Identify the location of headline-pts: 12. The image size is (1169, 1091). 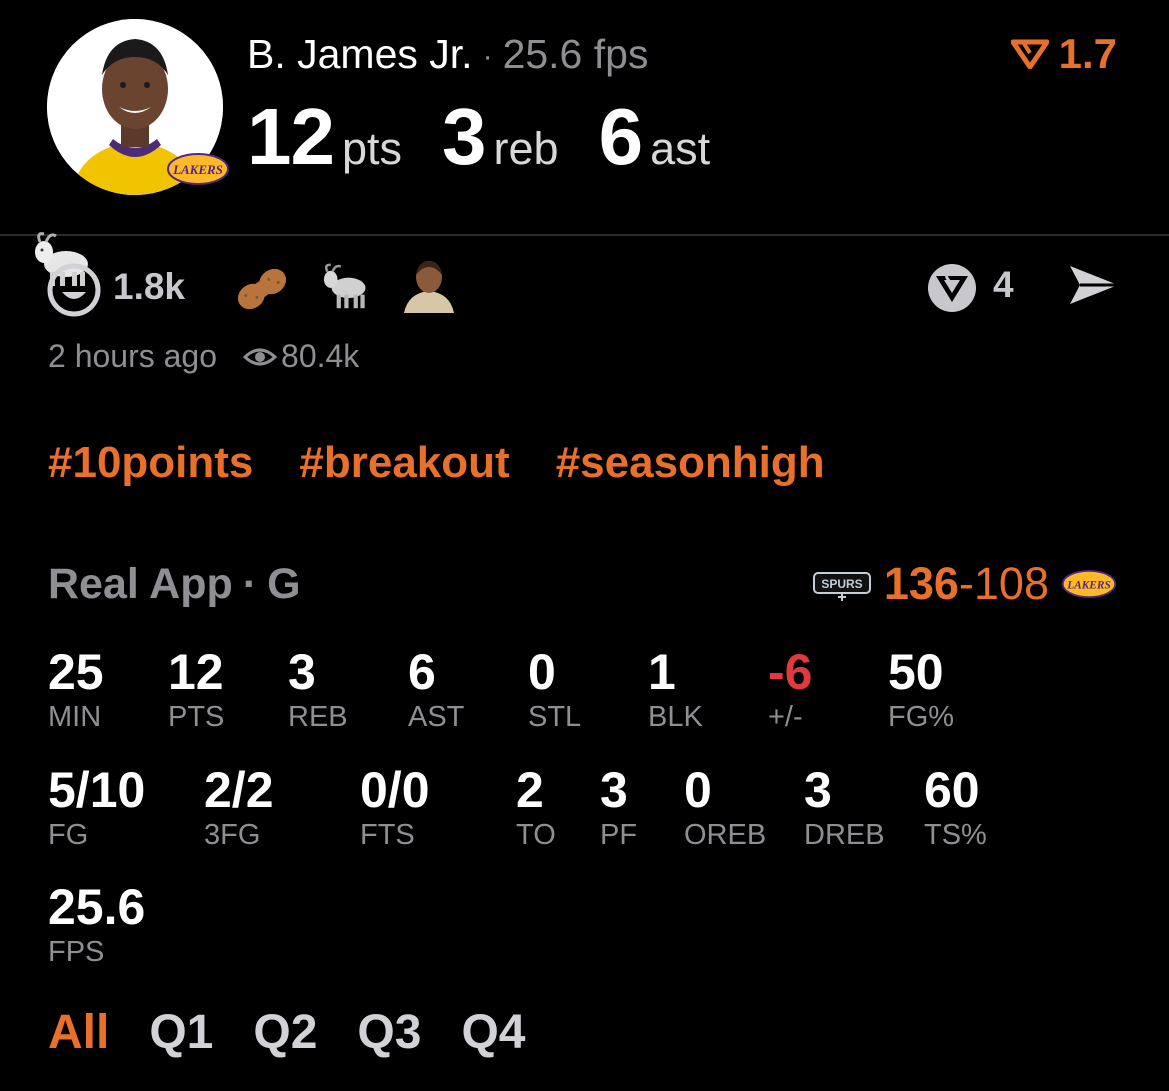
(291, 136).